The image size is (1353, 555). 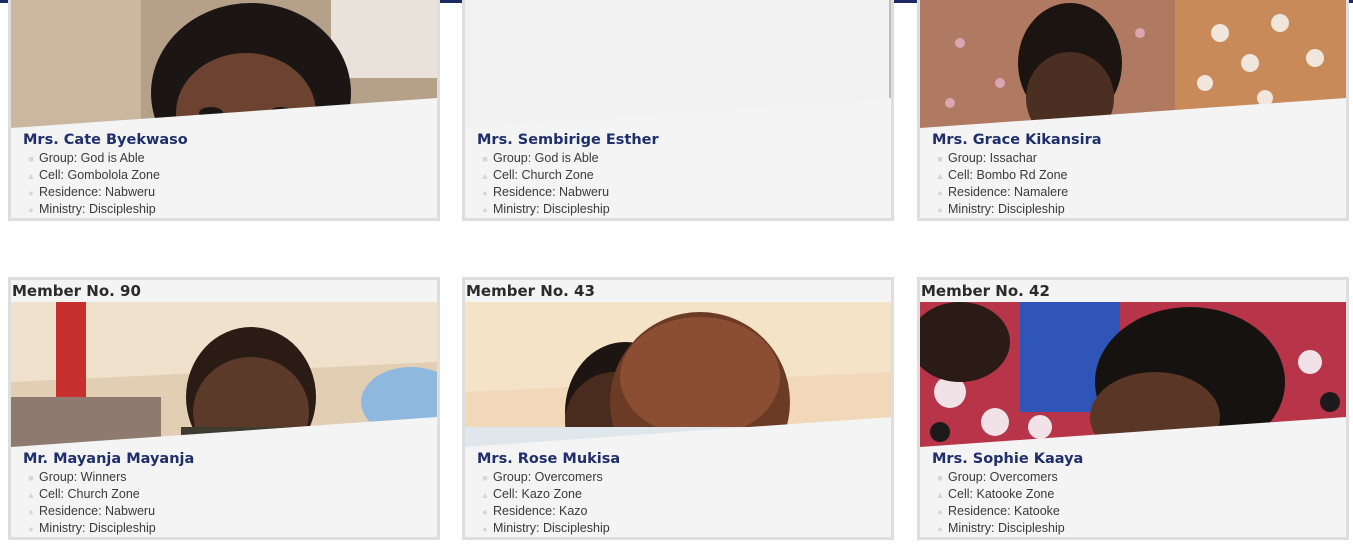 I want to click on residence-line: ● Residence: Kazo, so click(x=684, y=511).